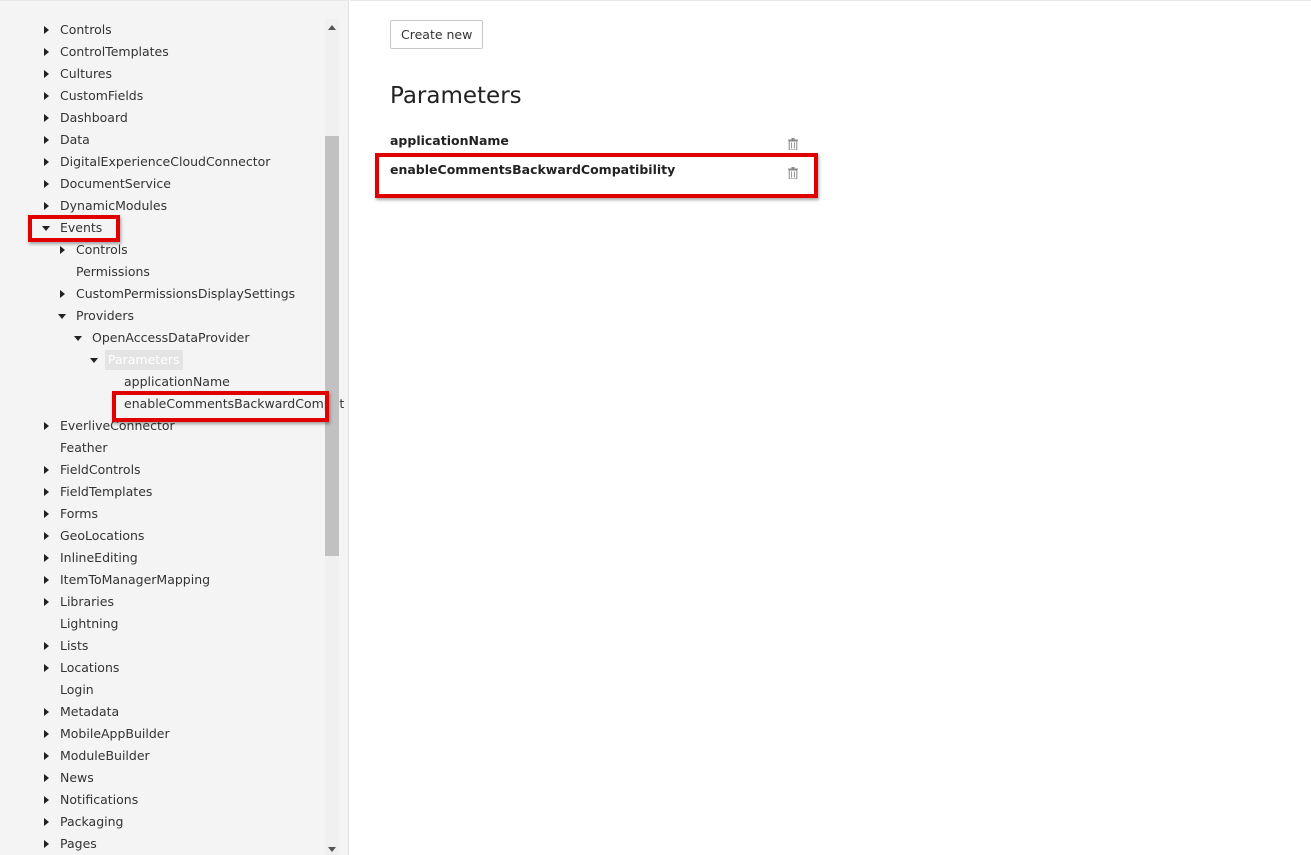  I want to click on tree-node: MobileAppBuilder, so click(162, 734).